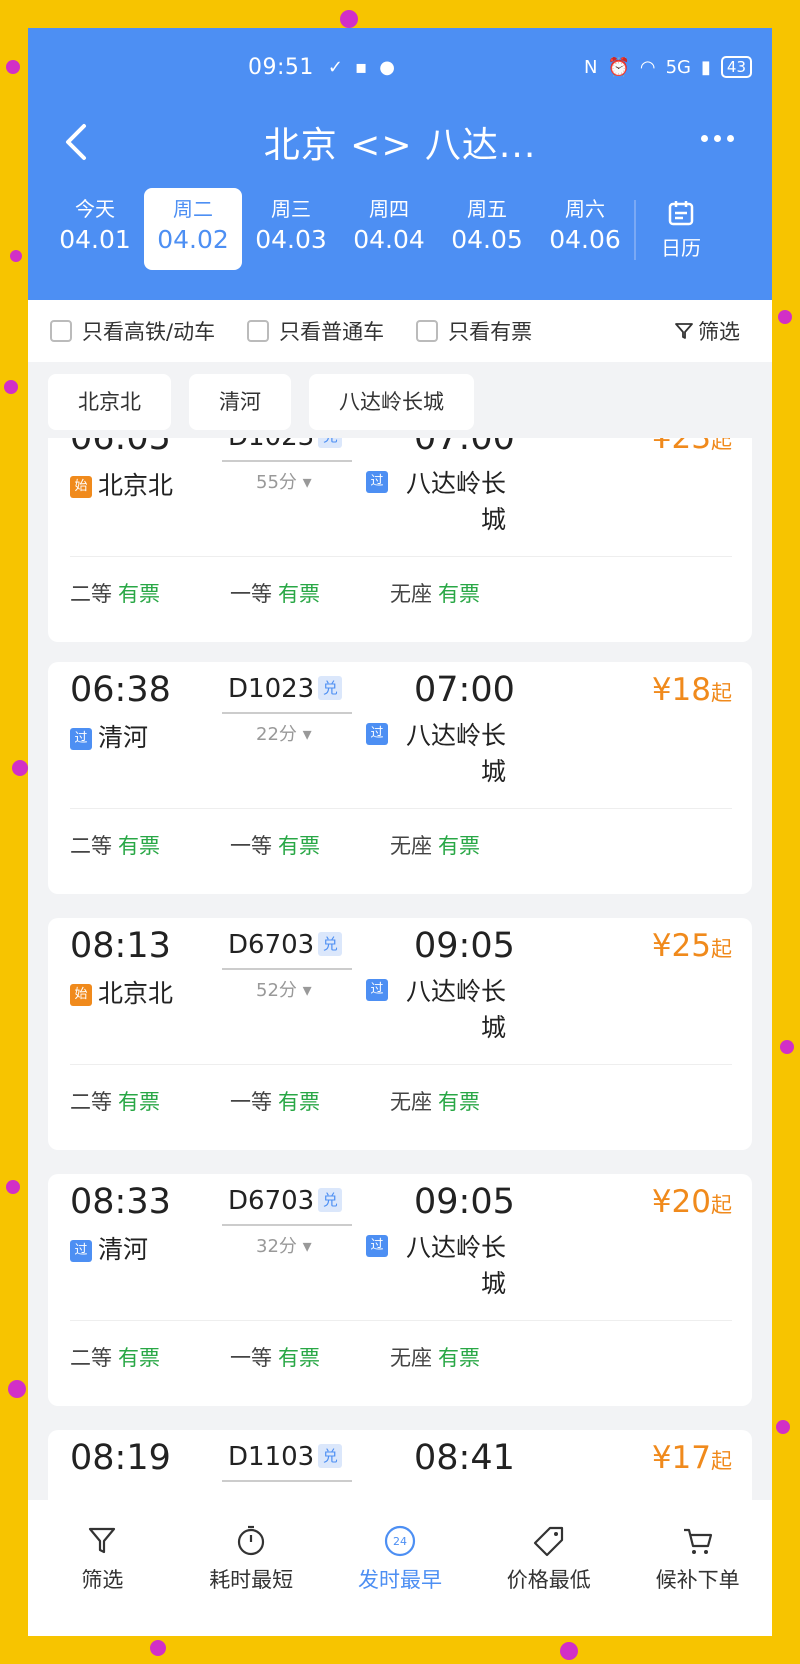 The width and height of the screenshot is (800, 1664). What do you see at coordinates (120, 1458) in the screenshot?
I see `departure-time: 08:19` at bounding box center [120, 1458].